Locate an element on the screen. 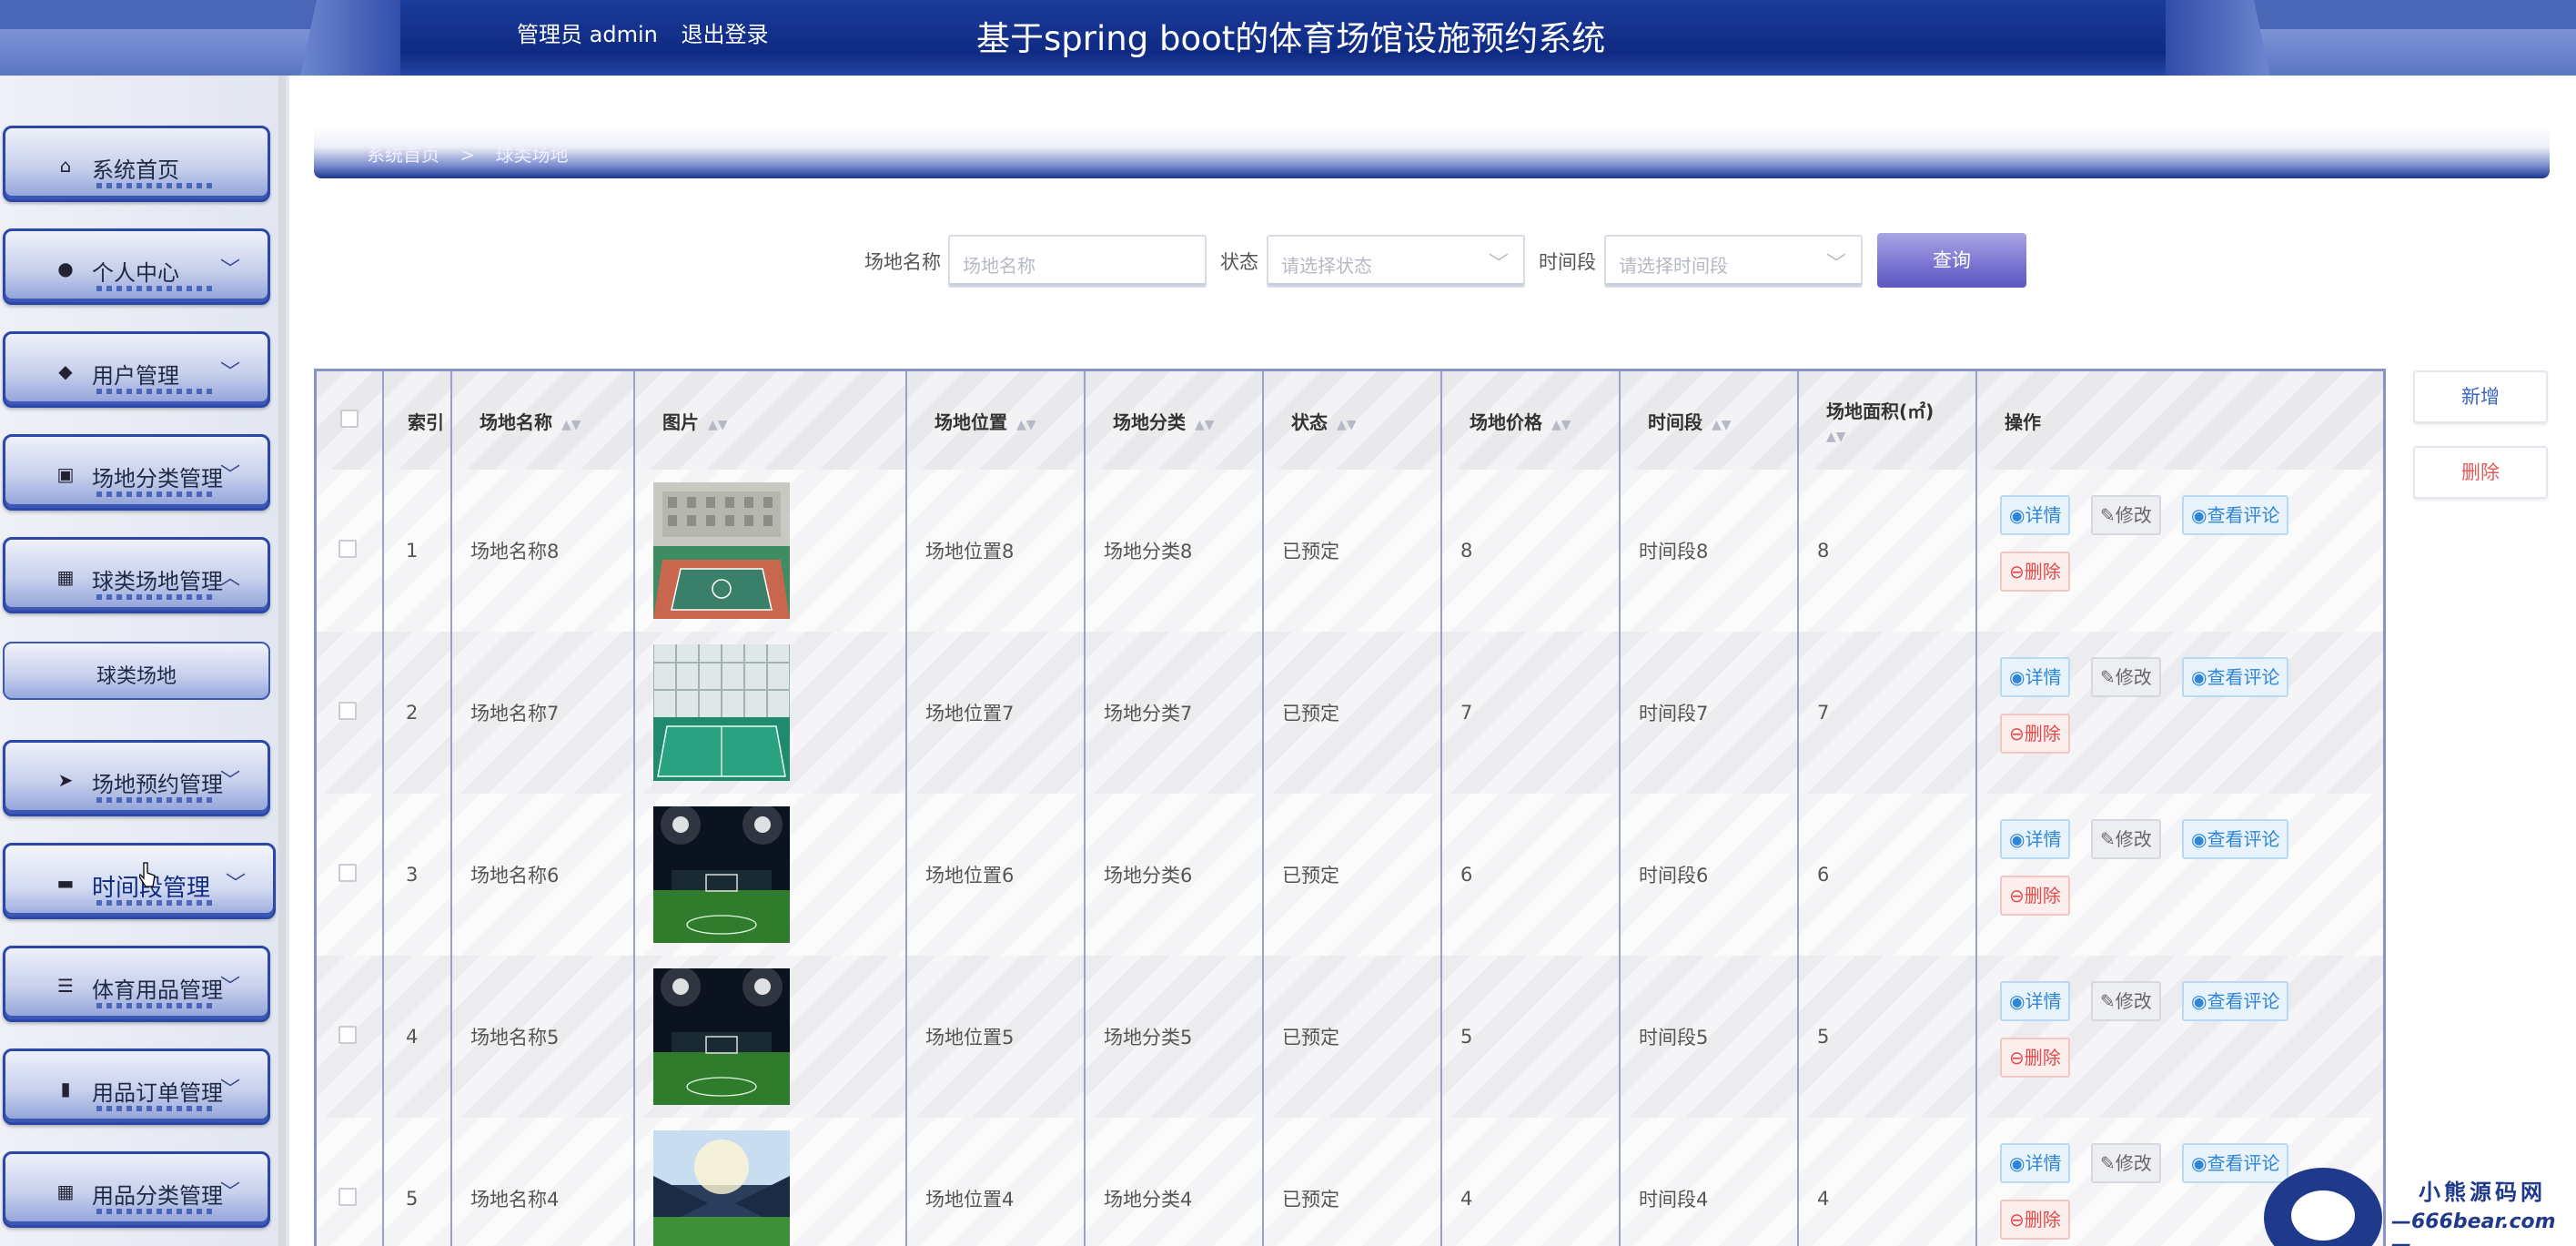  eye-icon: ◉ is located at coordinates (2199, 839).